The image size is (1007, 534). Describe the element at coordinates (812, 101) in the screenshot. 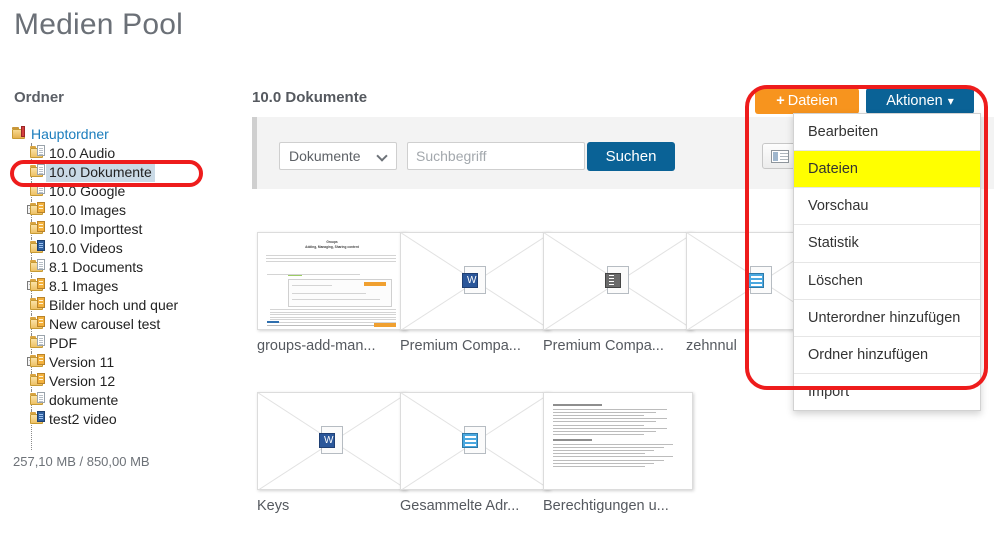

I see `add-files-label: Dateien` at that location.